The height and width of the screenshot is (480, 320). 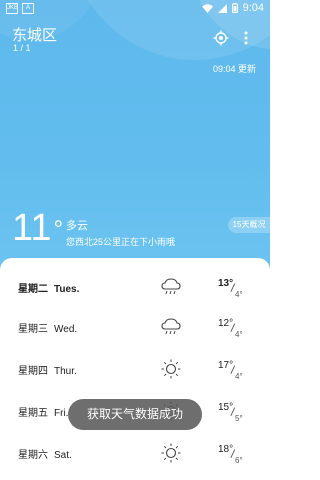 I want to click on forecast-row: 星期三 Wed. 12° / 4°, so click(x=135, y=328).